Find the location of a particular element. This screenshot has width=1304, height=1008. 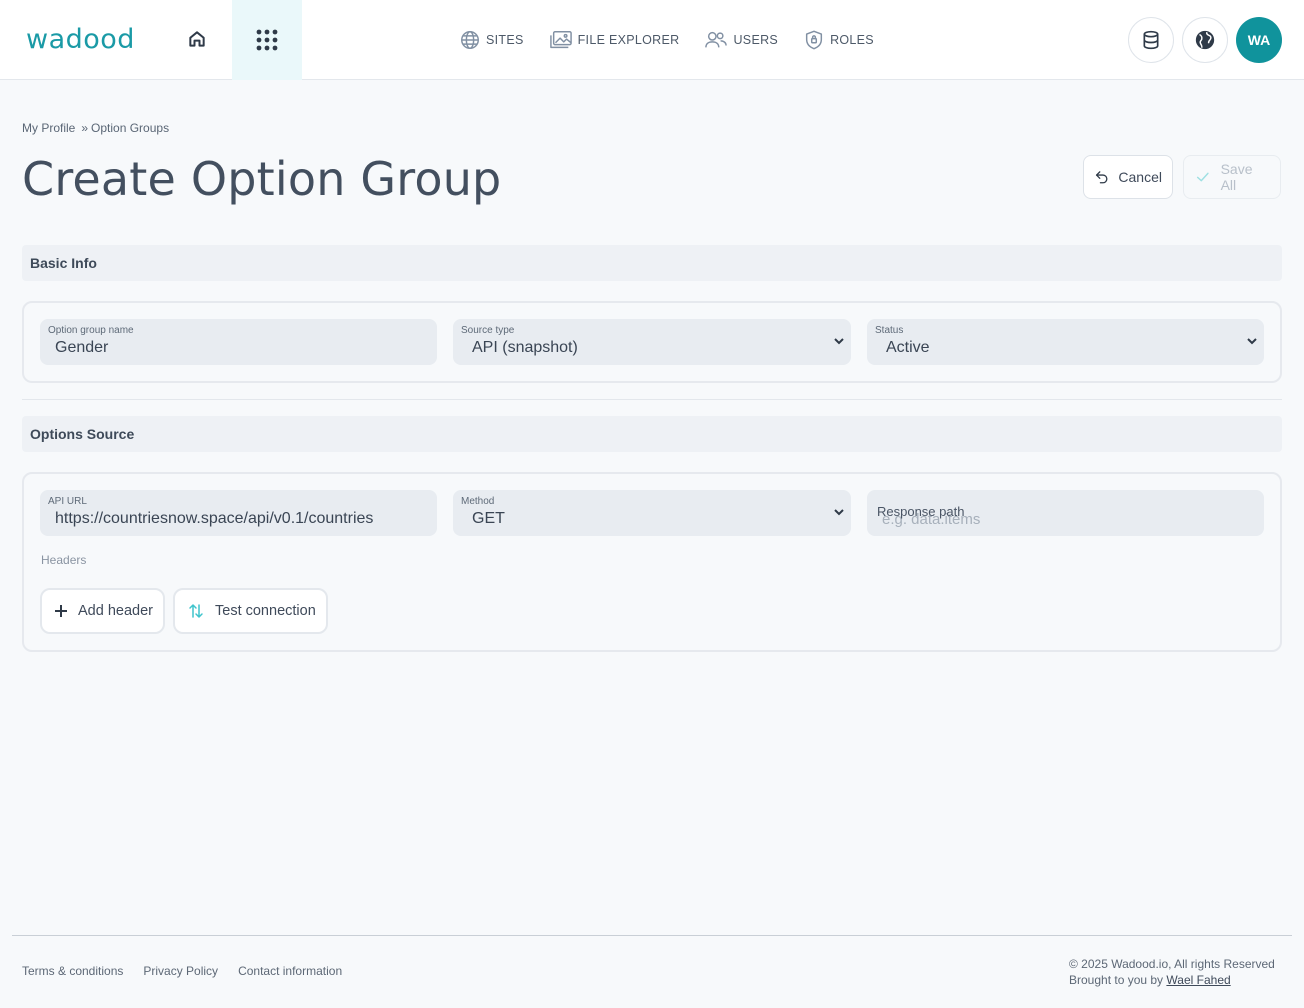

method-value: GET is located at coordinates (488, 518).